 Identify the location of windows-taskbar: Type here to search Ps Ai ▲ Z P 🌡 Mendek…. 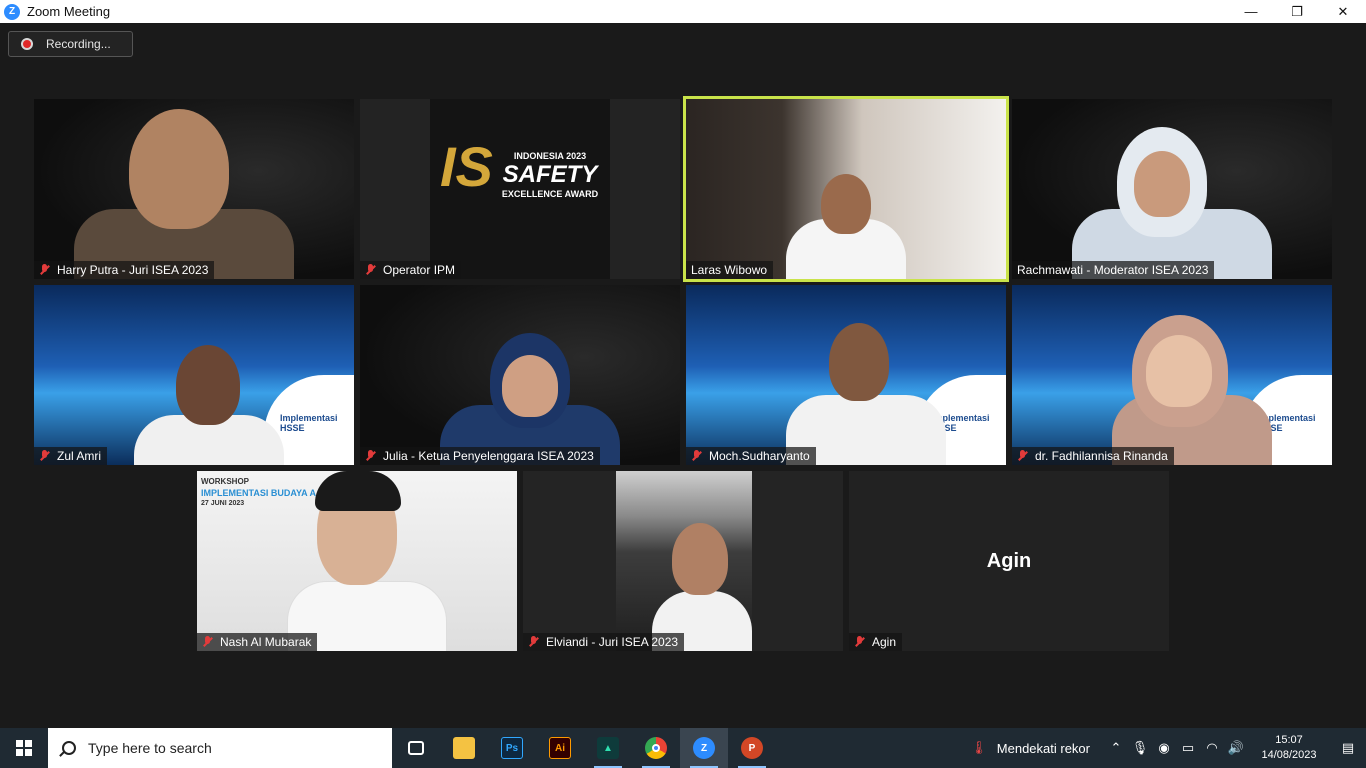
(683, 748).